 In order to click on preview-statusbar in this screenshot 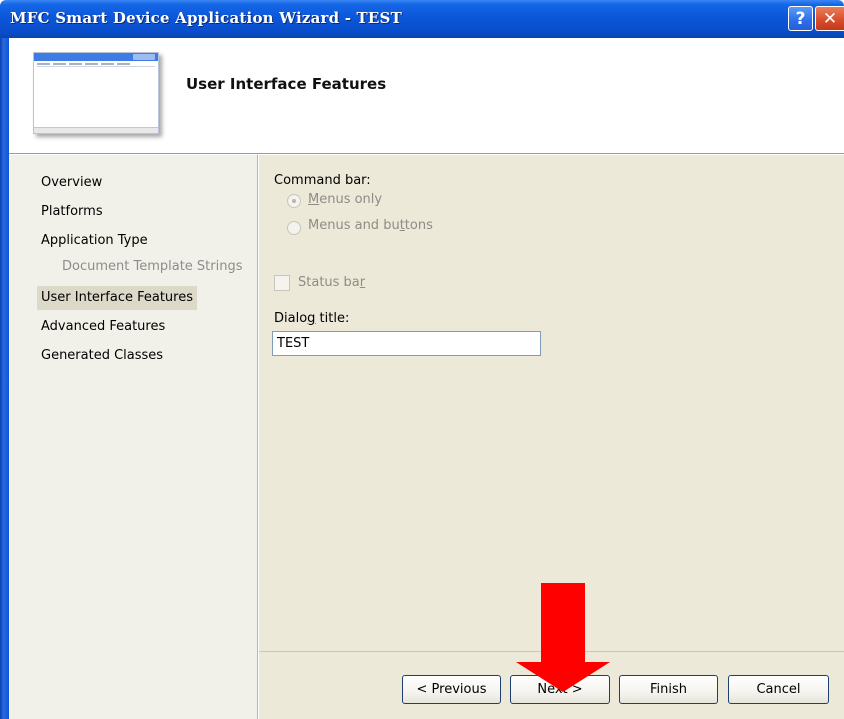, I will do `click(96, 130)`.